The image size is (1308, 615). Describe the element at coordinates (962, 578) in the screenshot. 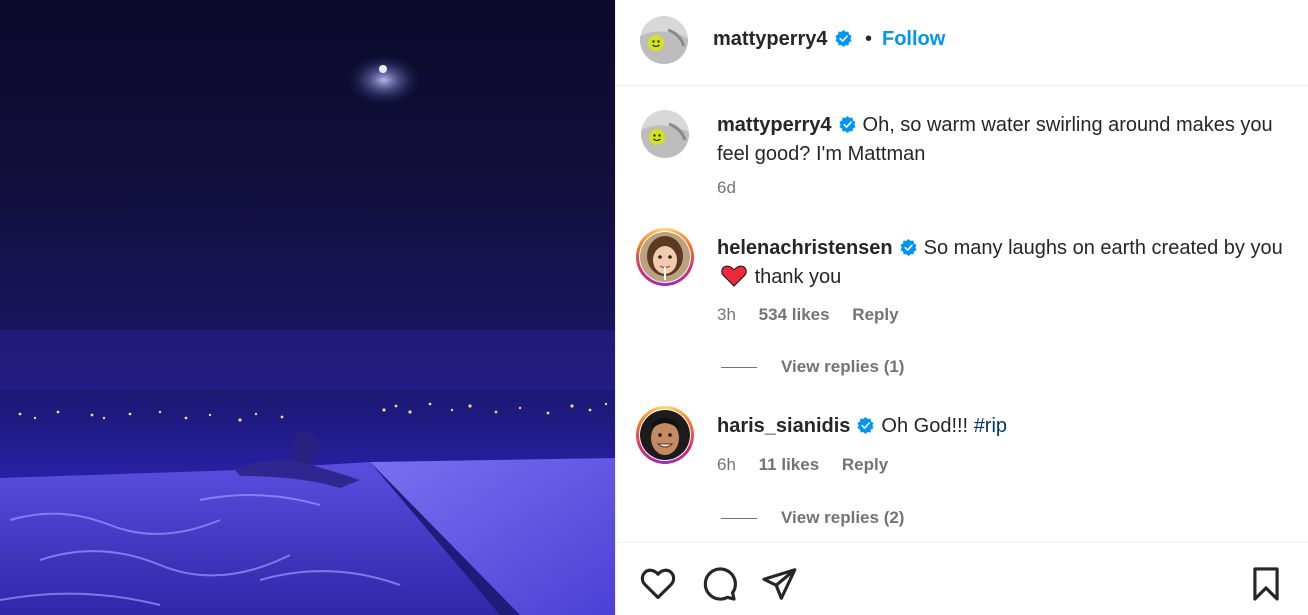

I see `post-action-bar` at that location.